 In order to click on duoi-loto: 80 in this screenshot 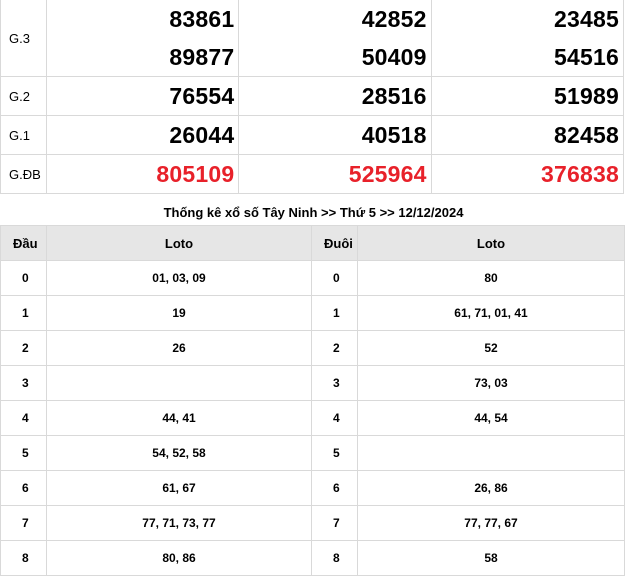, I will do `click(491, 278)`.